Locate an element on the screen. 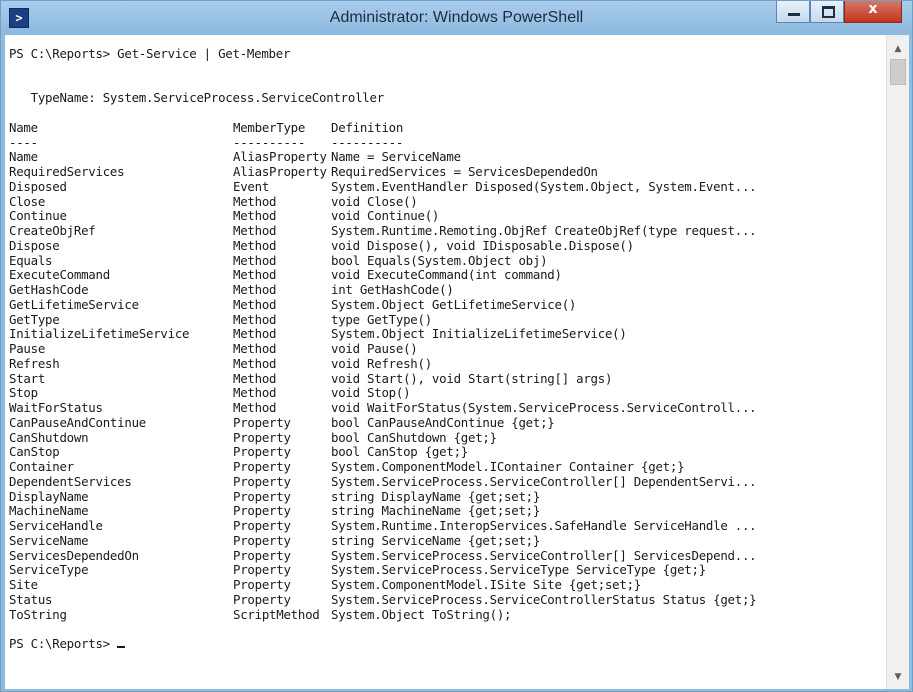 Image resolution: width=913 pixels, height=692 pixels. member-definition: void ExecuteCommand(int command) is located at coordinates (446, 275).